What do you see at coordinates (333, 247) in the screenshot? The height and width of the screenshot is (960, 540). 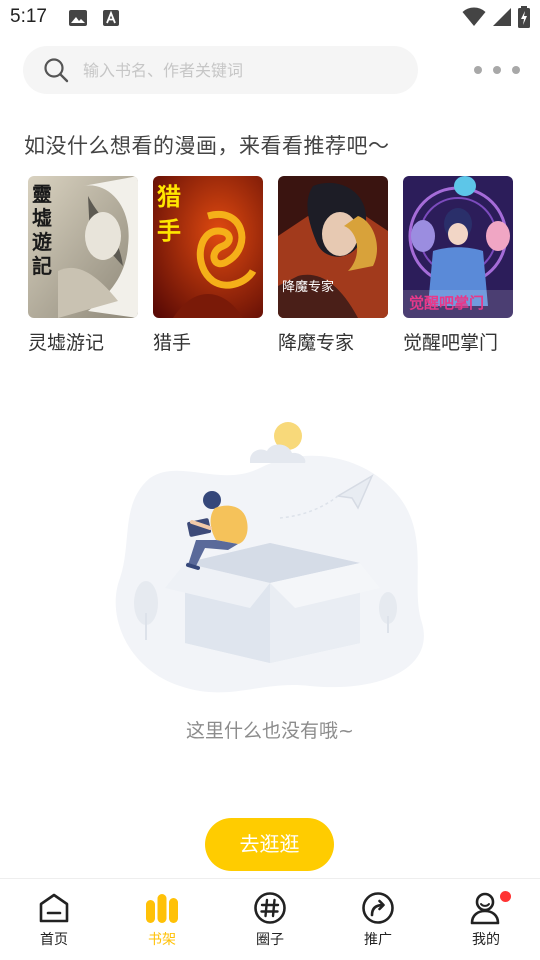 I see `comic-cover: 降魔专家` at bounding box center [333, 247].